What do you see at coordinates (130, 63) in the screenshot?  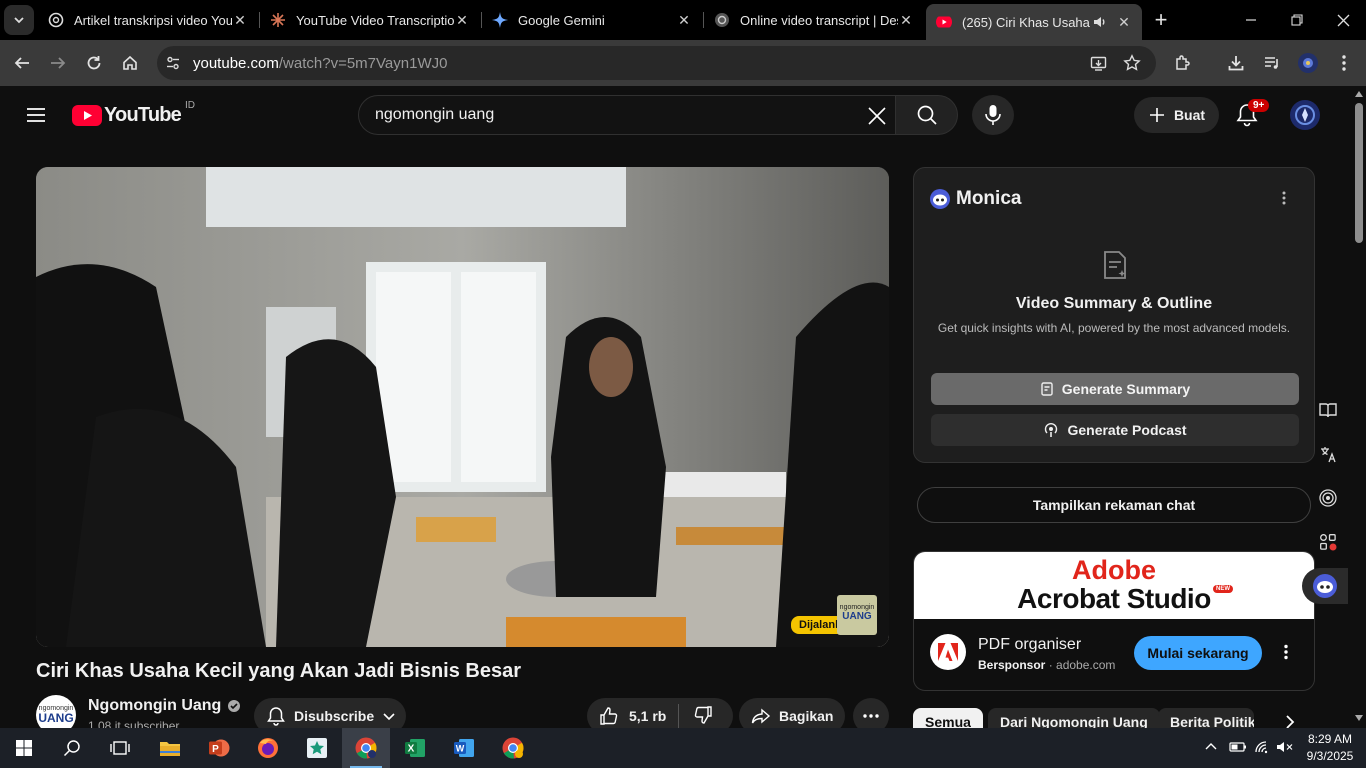 I see `home-button` at bounding box center [130, 63].